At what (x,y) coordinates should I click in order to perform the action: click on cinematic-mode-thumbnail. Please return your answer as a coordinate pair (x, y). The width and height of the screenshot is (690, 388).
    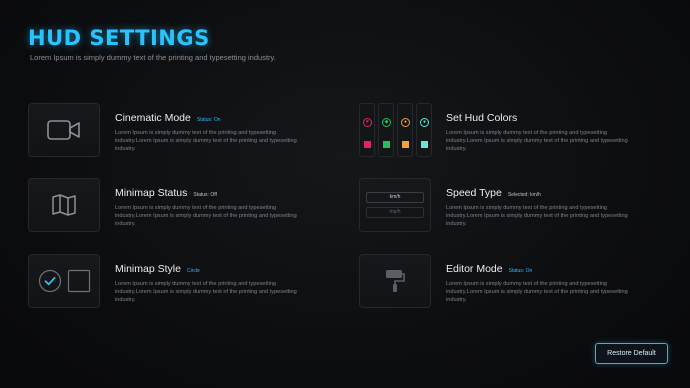
    Looking at the image, I should click on (64, 130).